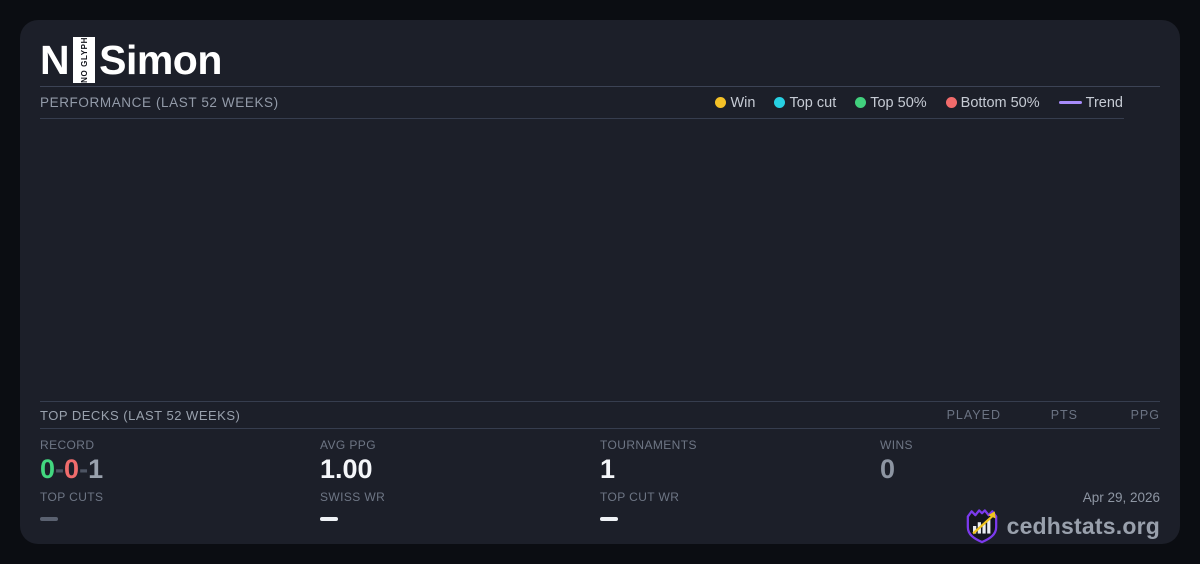 The height and width of the screenshot is (564, 1200). Describe the element at coordinates (780, 102) in the screenshot. I see `top-cut-dot-icon` at that location.